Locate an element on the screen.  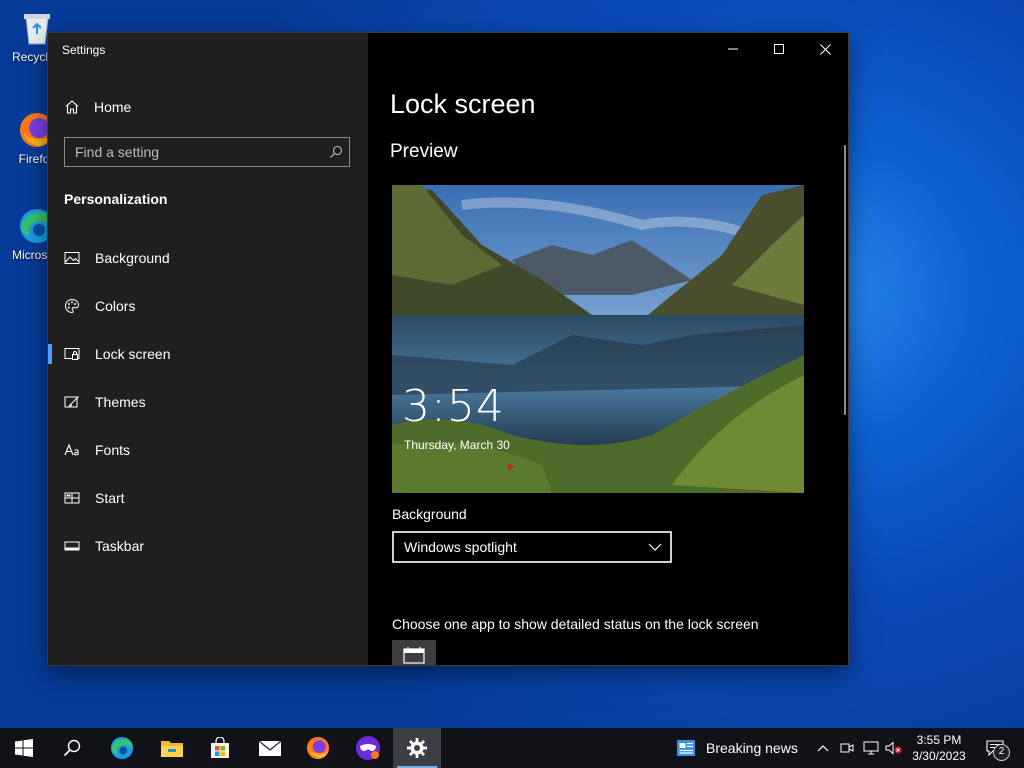
chevron-up-icon is located at coordinates (823, 748).